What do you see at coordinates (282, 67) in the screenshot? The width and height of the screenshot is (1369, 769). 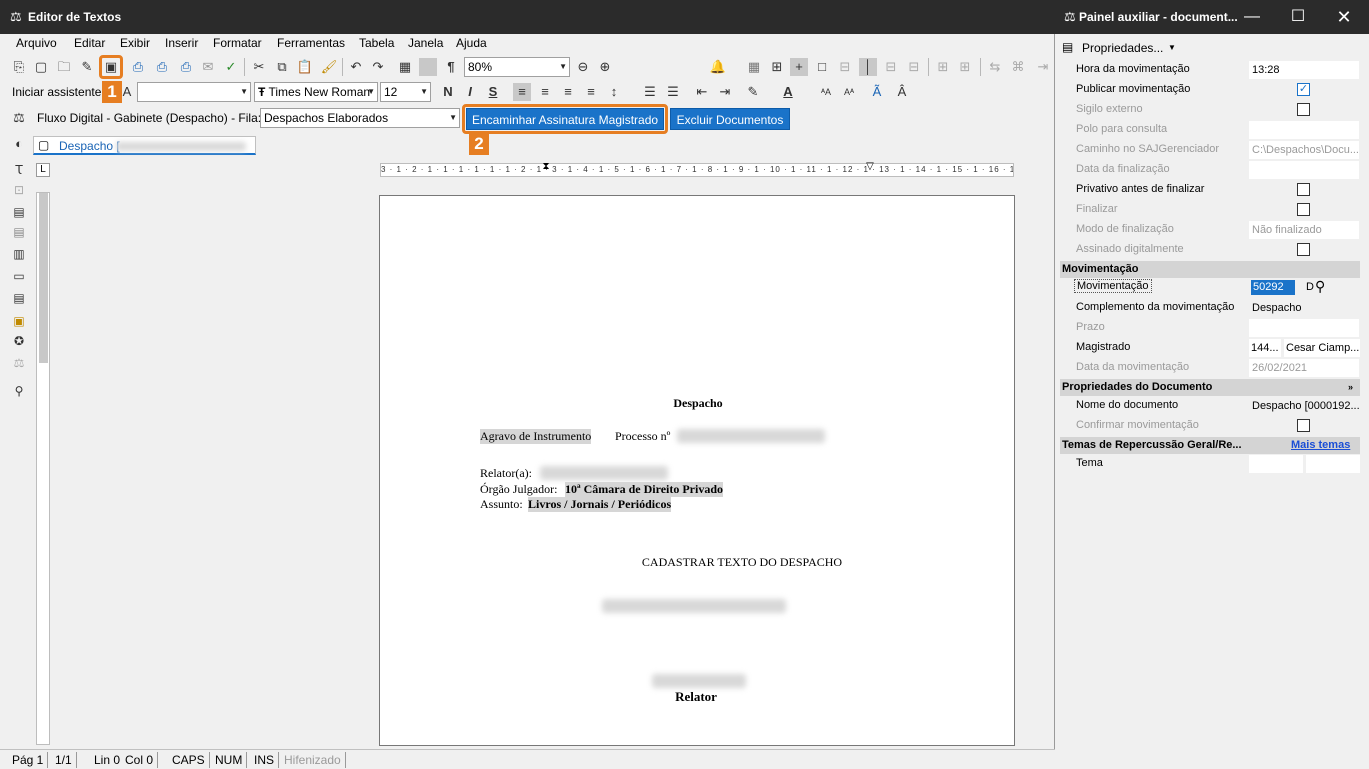 I see `copy-icon: ⧉` at bounding box center [282, 67].